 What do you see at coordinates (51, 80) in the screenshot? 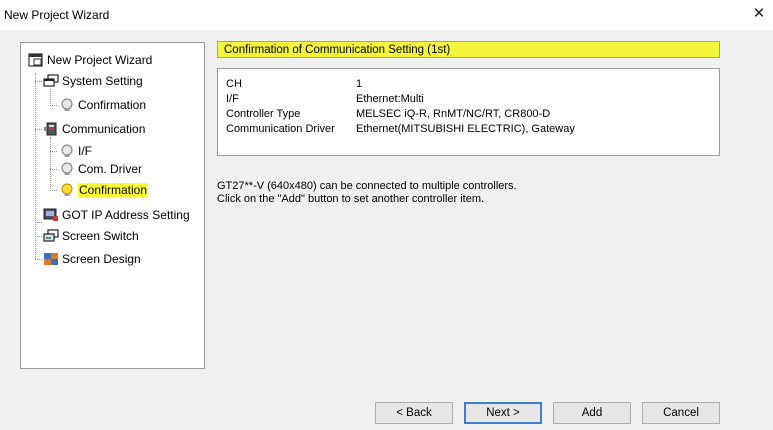
I see `system-setting-icon` at bounding box center [51, 80].